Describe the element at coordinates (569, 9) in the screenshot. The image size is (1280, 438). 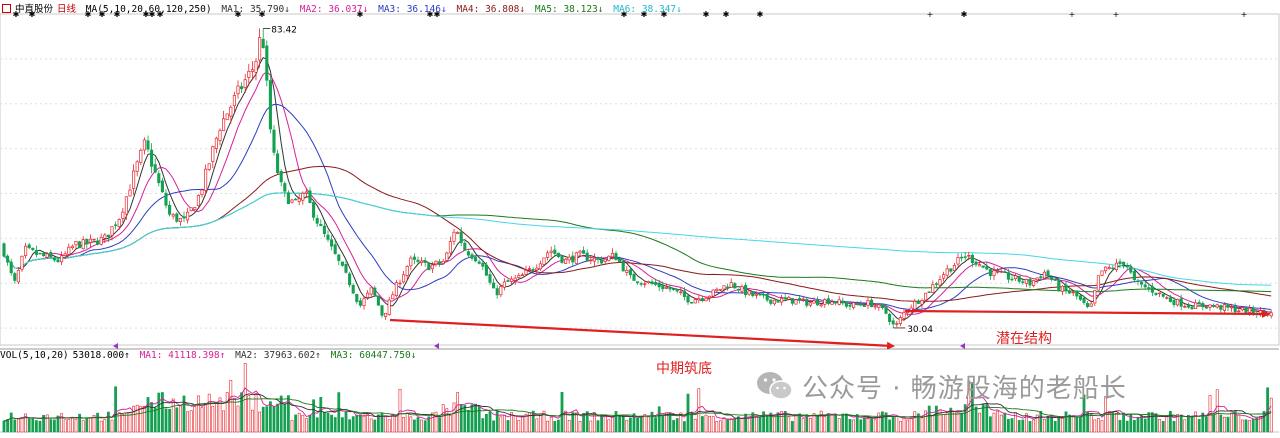
I see `ma5-value: MA5: 38.123↓` at that location.